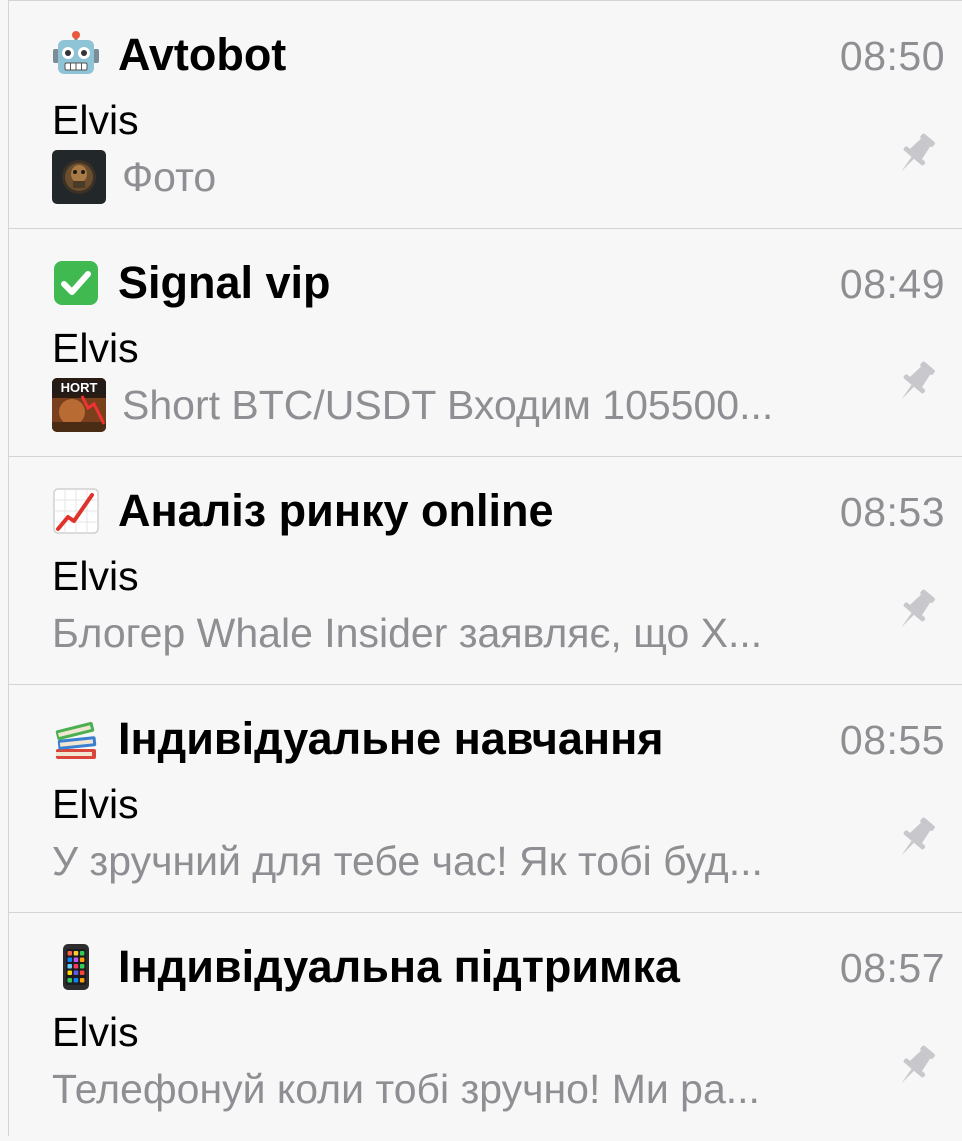 The height and width of the screenshot is (1141, 962). I want to click on photo-thumbnail, so click(79, 177).